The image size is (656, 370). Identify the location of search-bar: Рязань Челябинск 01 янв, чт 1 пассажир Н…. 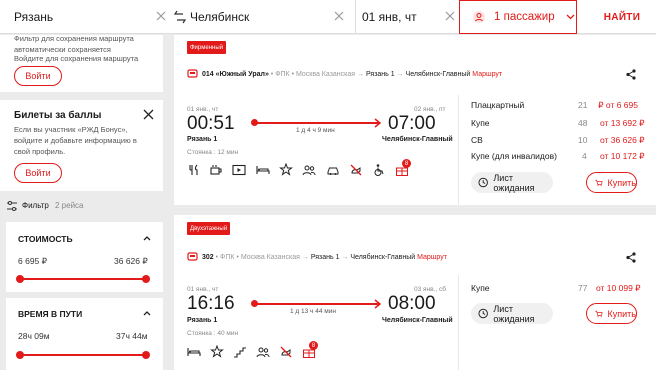
(328, 17).